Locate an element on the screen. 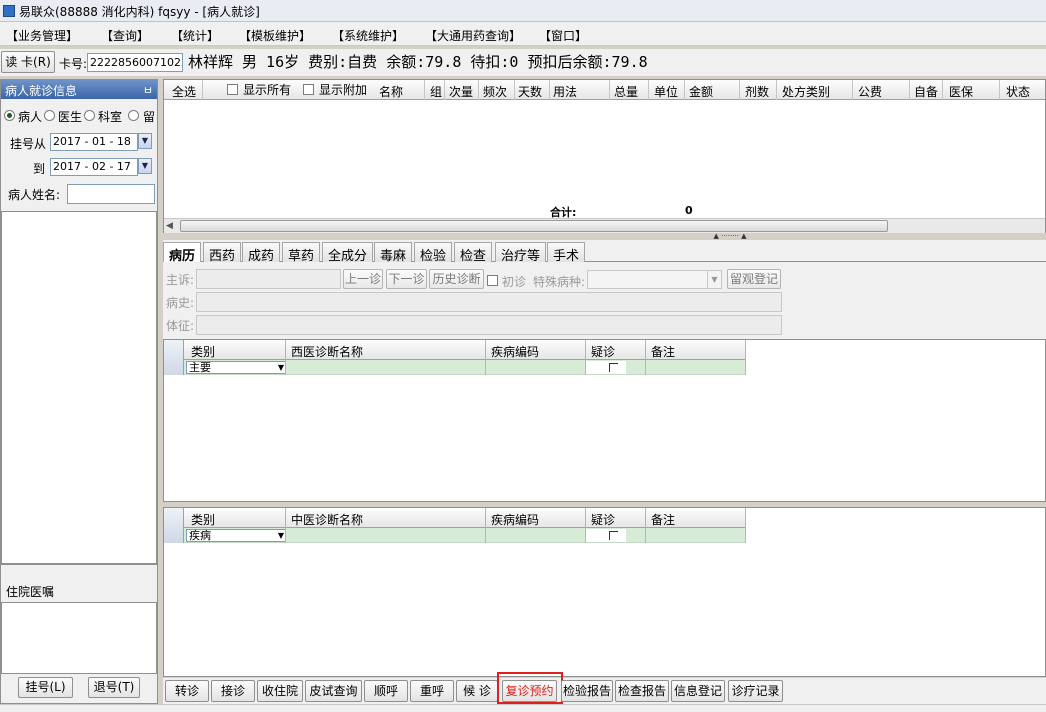 This screenshot has height=712, width=1046. tab-western-medicine: 西药 is located at coordinates (222, 253).